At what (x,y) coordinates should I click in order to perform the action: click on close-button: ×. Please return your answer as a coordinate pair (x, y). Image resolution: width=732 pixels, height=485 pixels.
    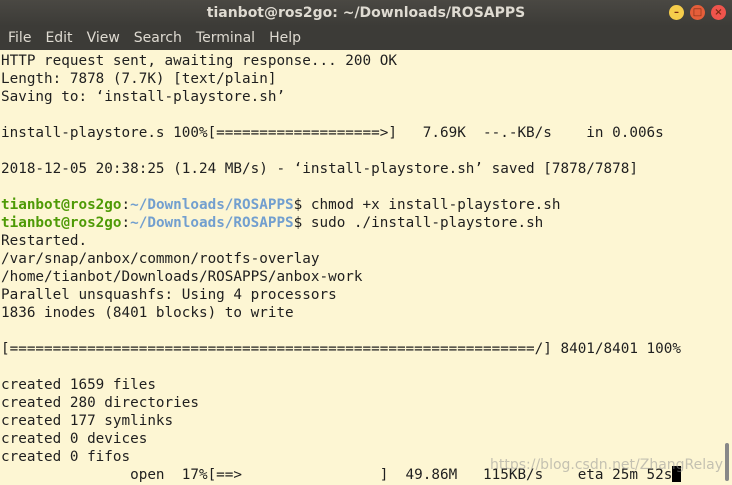
    Looking at the image, I should click on (718, 12).